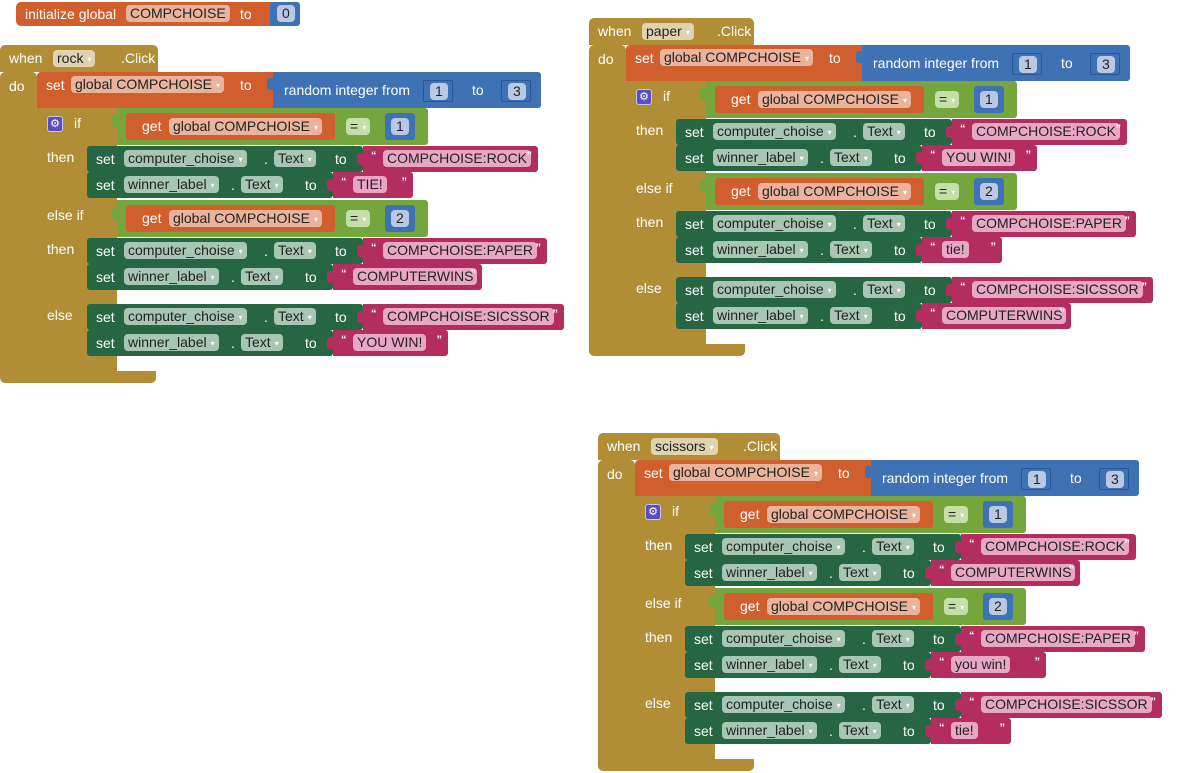 Image resolution: width=1181 pixels, height=773 pixels. Describe the element at coordinates (964, 730) in the screenshot. I see `string-value-field: tie!` at that location.